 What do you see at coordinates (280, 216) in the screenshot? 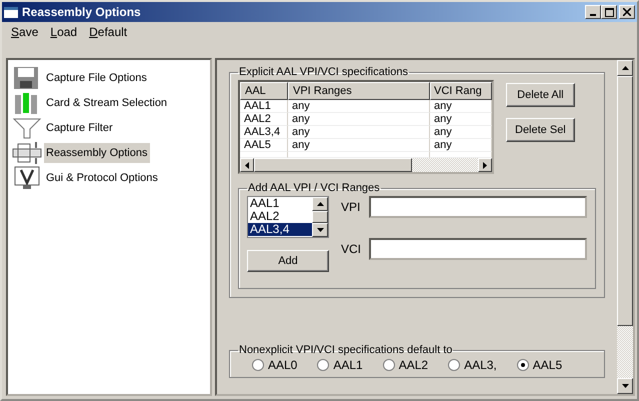
I see `list-item: AAL2` at bounding box center [280, 216].